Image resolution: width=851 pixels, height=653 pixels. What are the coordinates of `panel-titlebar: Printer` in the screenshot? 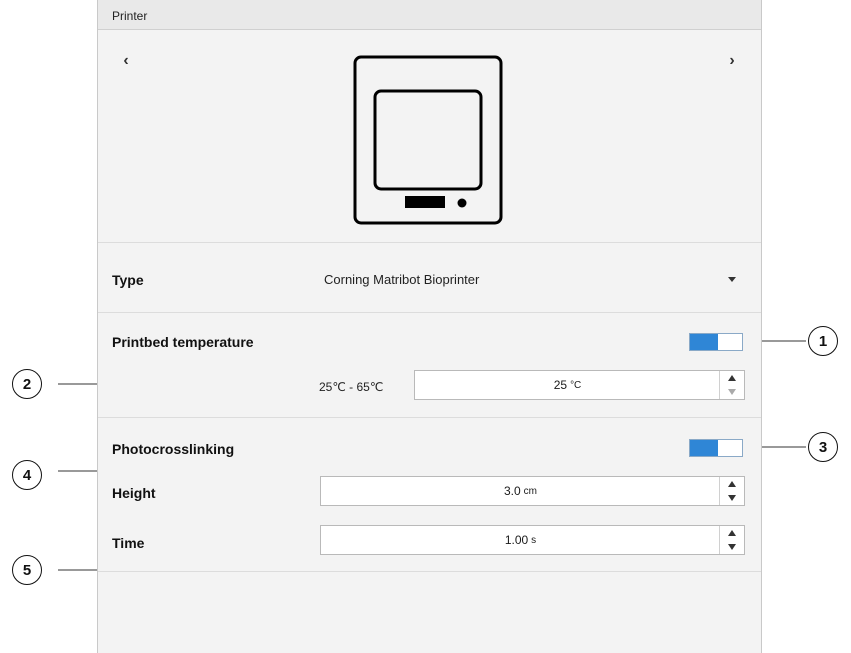 It's located at (429, 15).